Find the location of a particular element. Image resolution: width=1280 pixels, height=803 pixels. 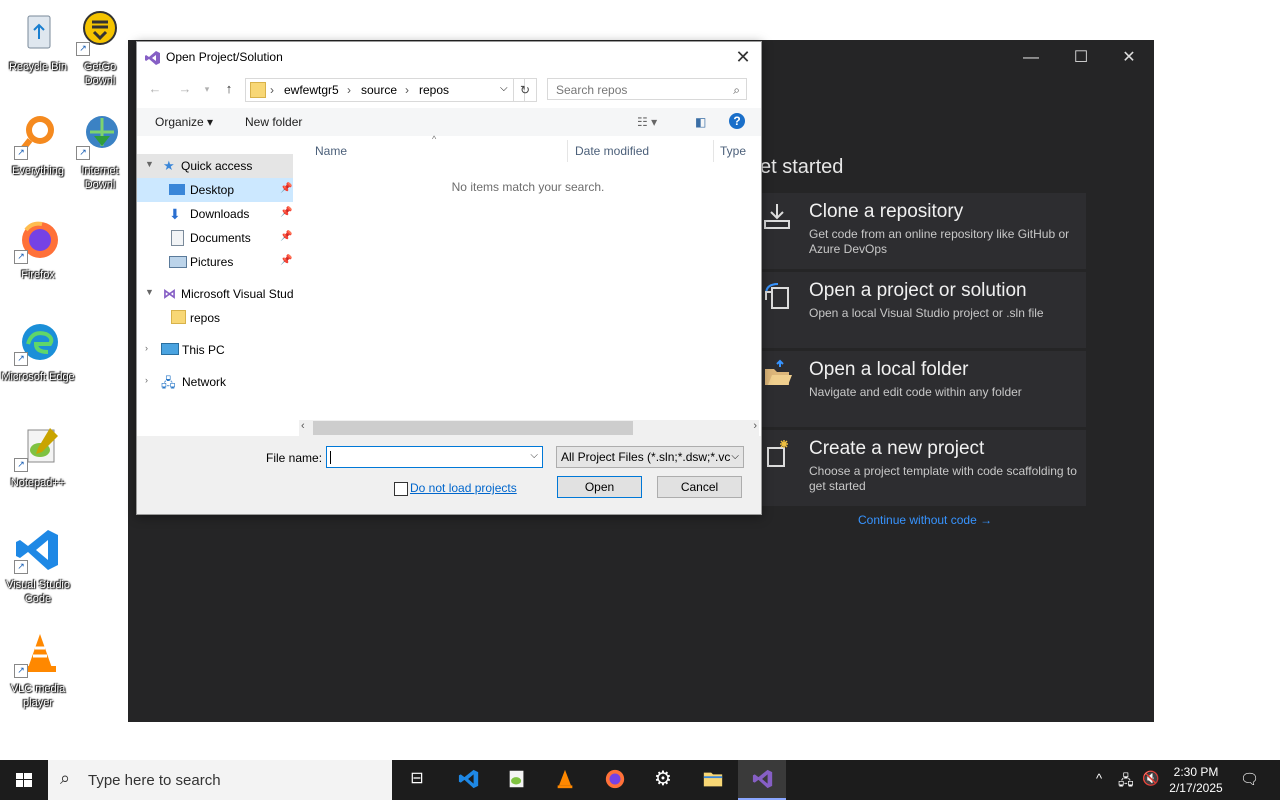

cancel-button: Cancel is located at coordinates (699, 487).